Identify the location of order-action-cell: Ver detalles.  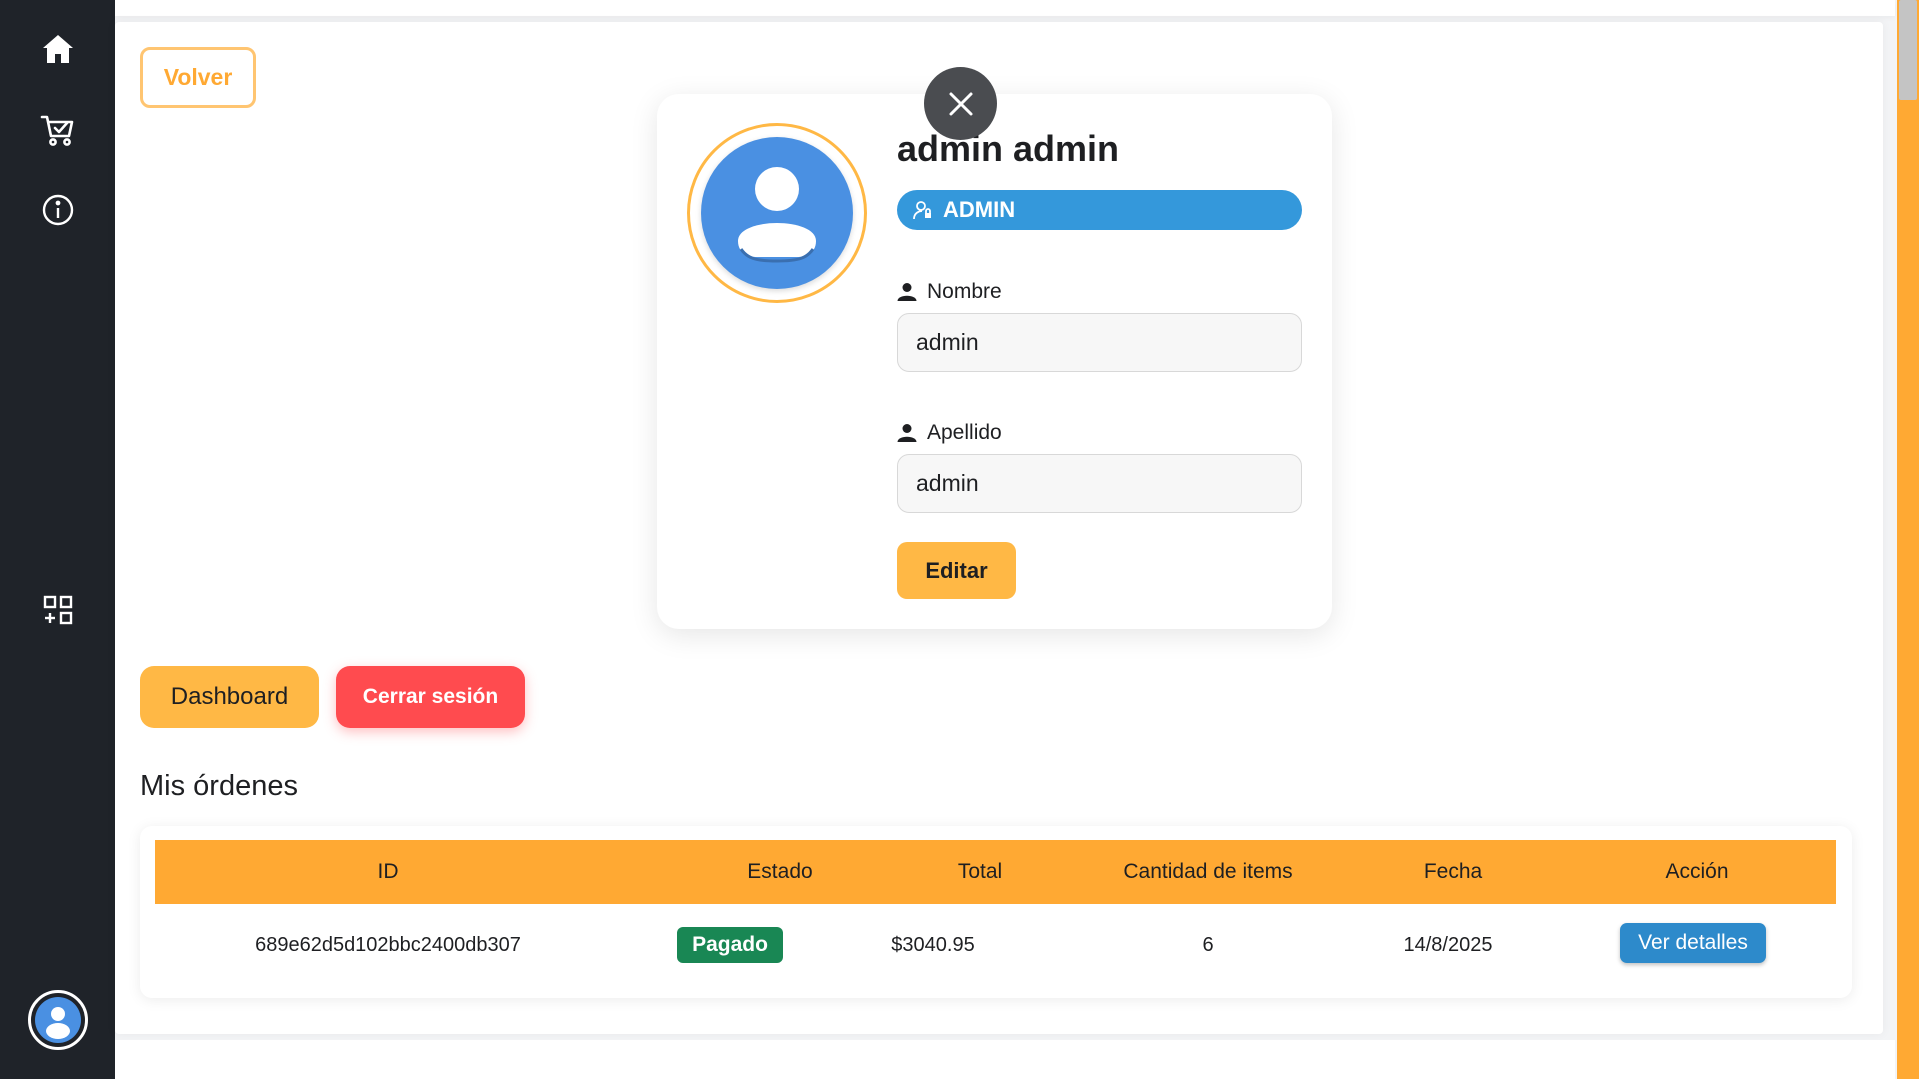
(1693, 943).